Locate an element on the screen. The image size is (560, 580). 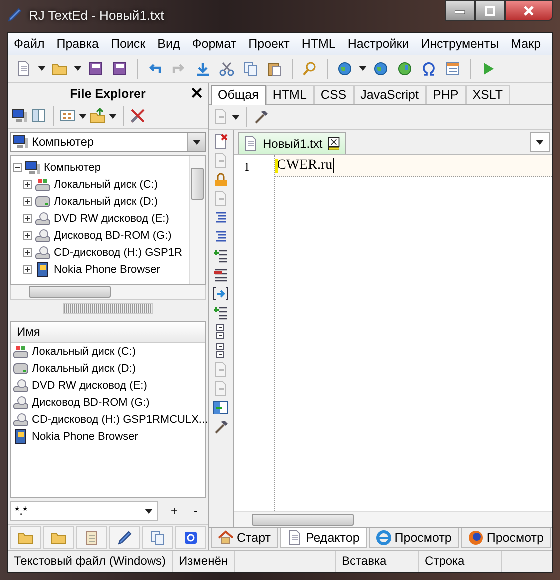
tools-icon is located at coordinates (138, 116).